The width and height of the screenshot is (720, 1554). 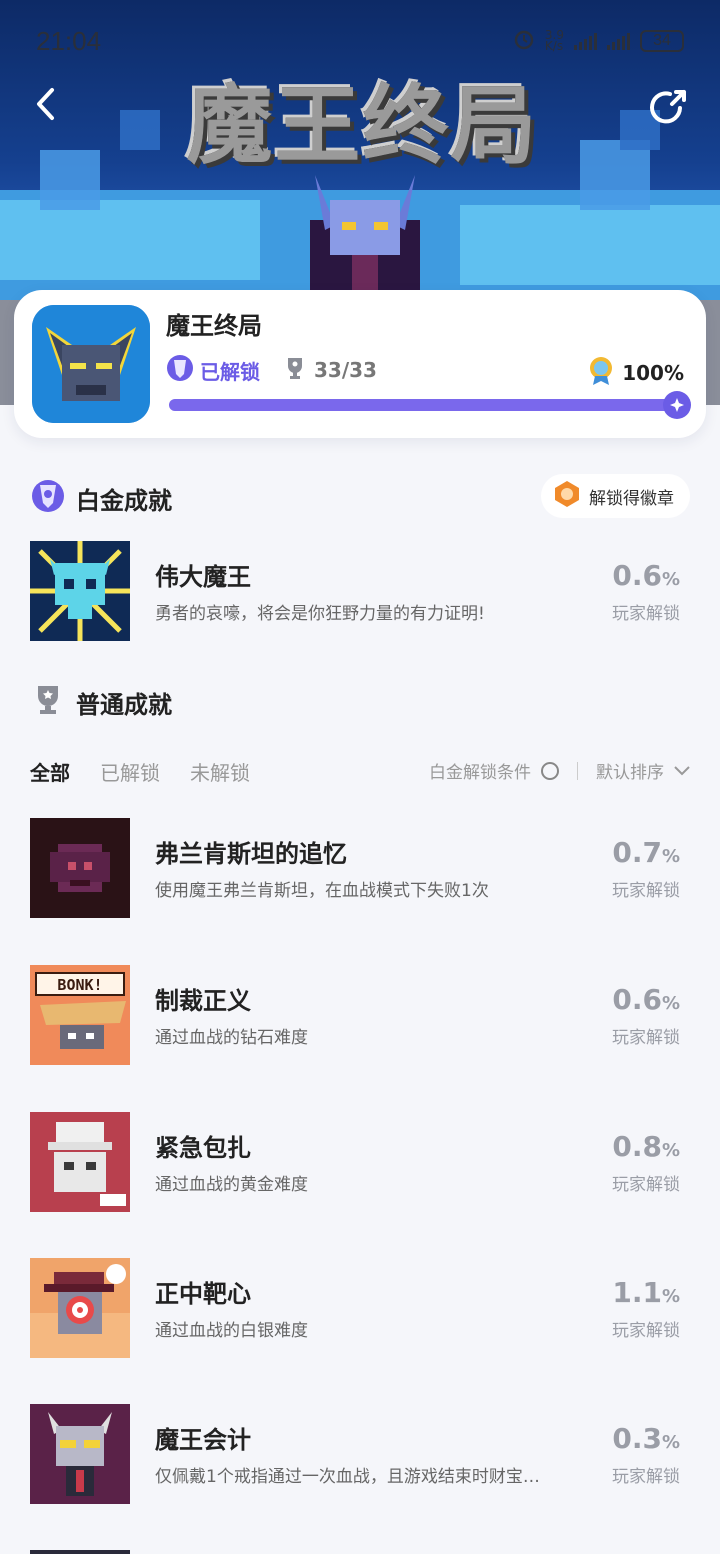 I want to click on unlock-badge-label: 解锁得徽章, so click(x=631, y=498).